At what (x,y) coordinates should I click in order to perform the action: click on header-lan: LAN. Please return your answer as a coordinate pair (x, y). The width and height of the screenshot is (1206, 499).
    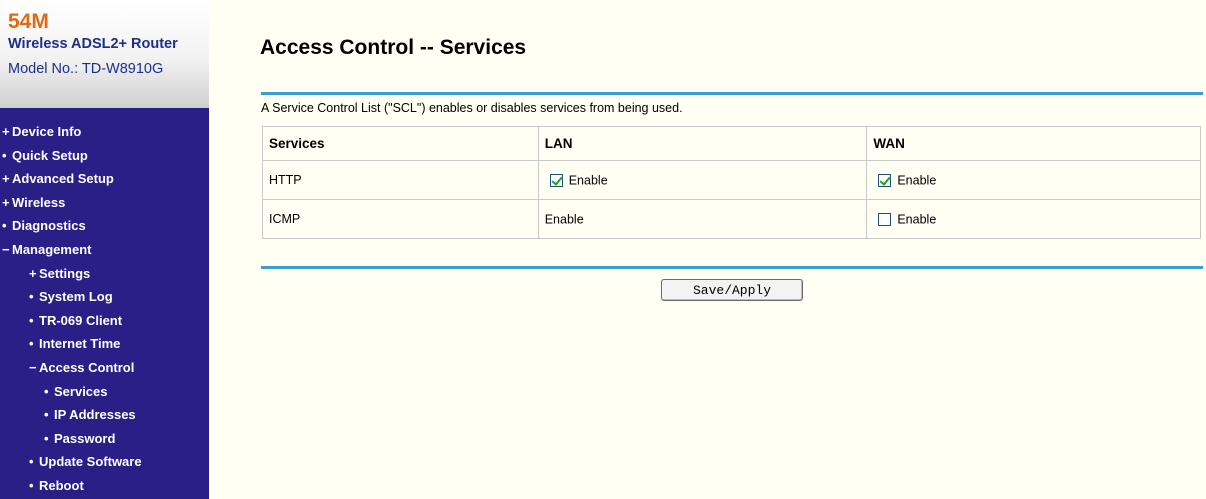
    Looking at the image, I should click on (702, 143).